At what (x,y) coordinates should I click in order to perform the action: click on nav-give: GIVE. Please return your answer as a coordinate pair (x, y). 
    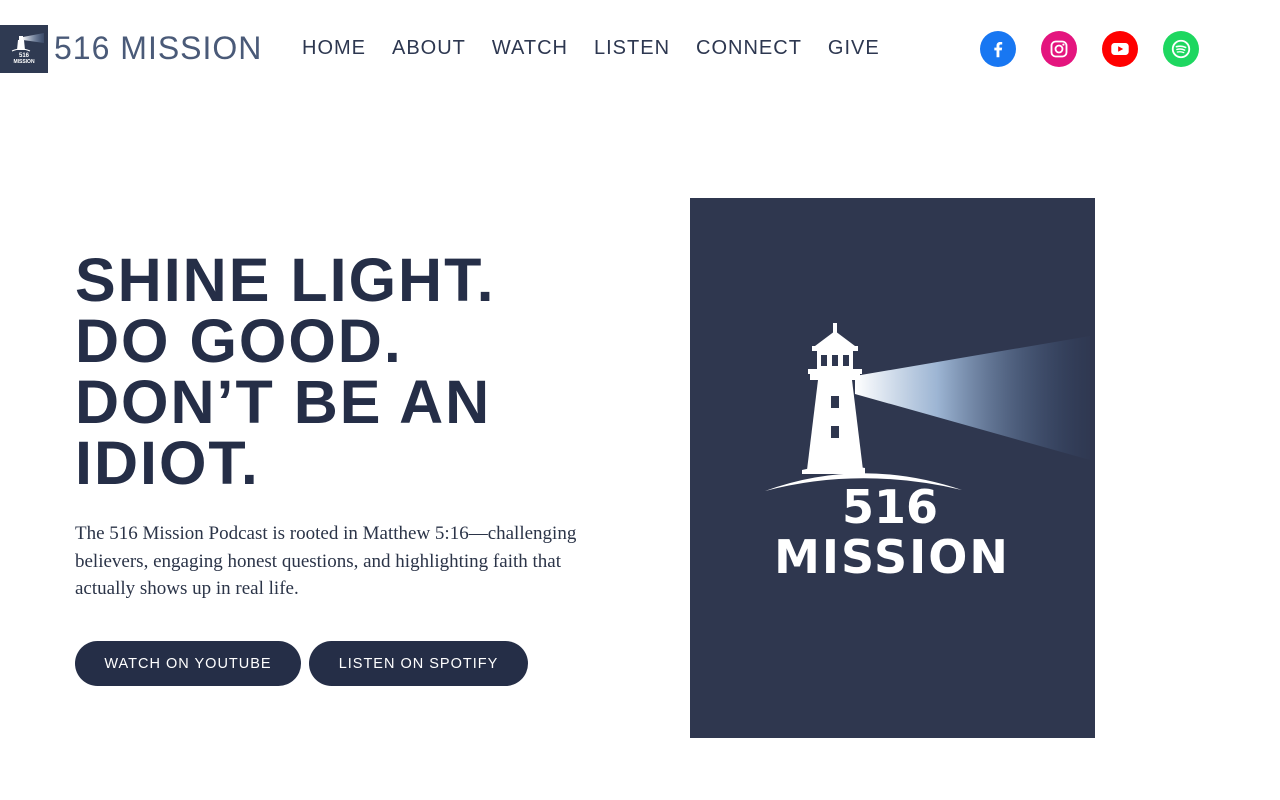
    Looking at the image, I should click on (854, 48).